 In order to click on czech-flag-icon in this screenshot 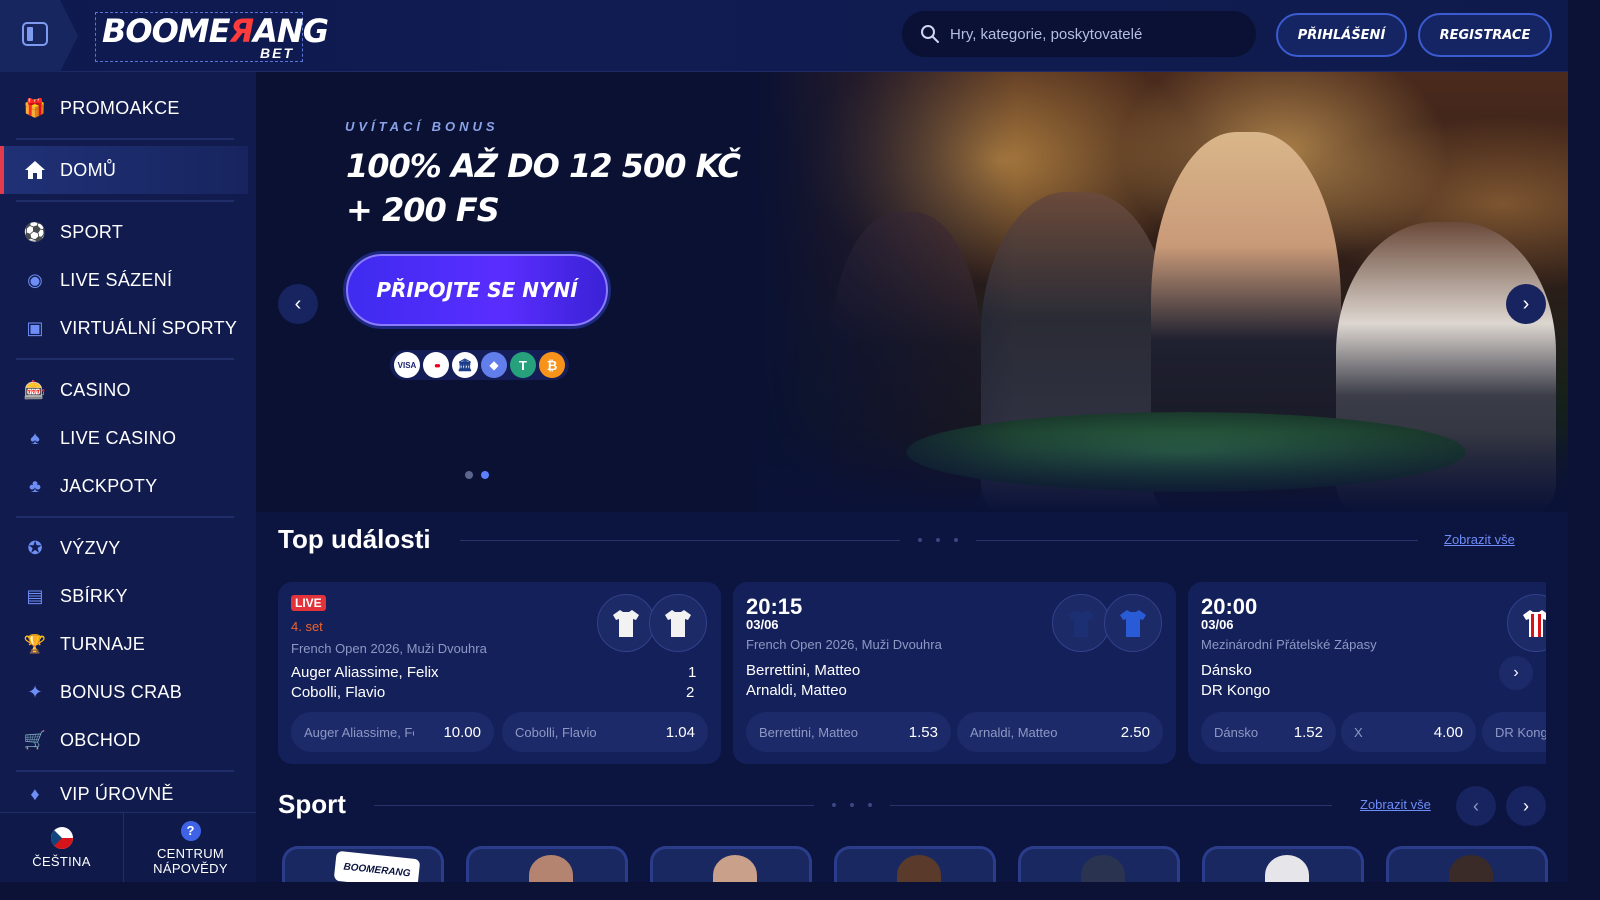, I will do `click(61, 838)`.